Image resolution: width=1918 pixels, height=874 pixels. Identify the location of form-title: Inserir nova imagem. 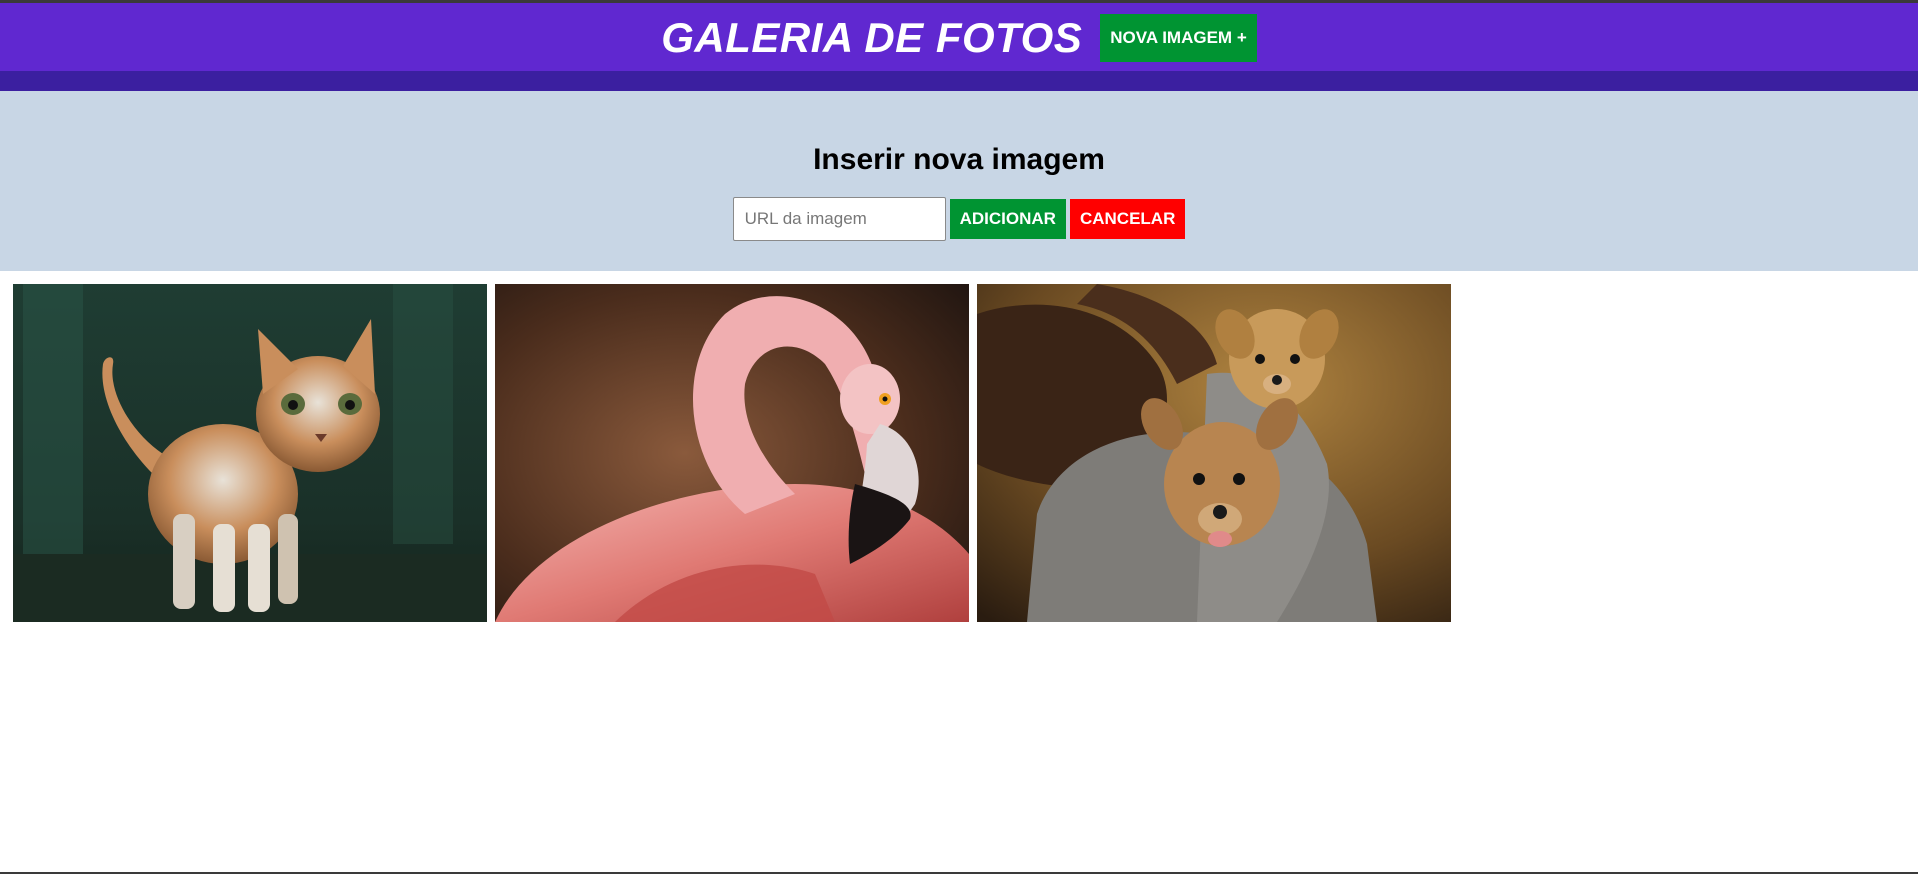
(959, 159).